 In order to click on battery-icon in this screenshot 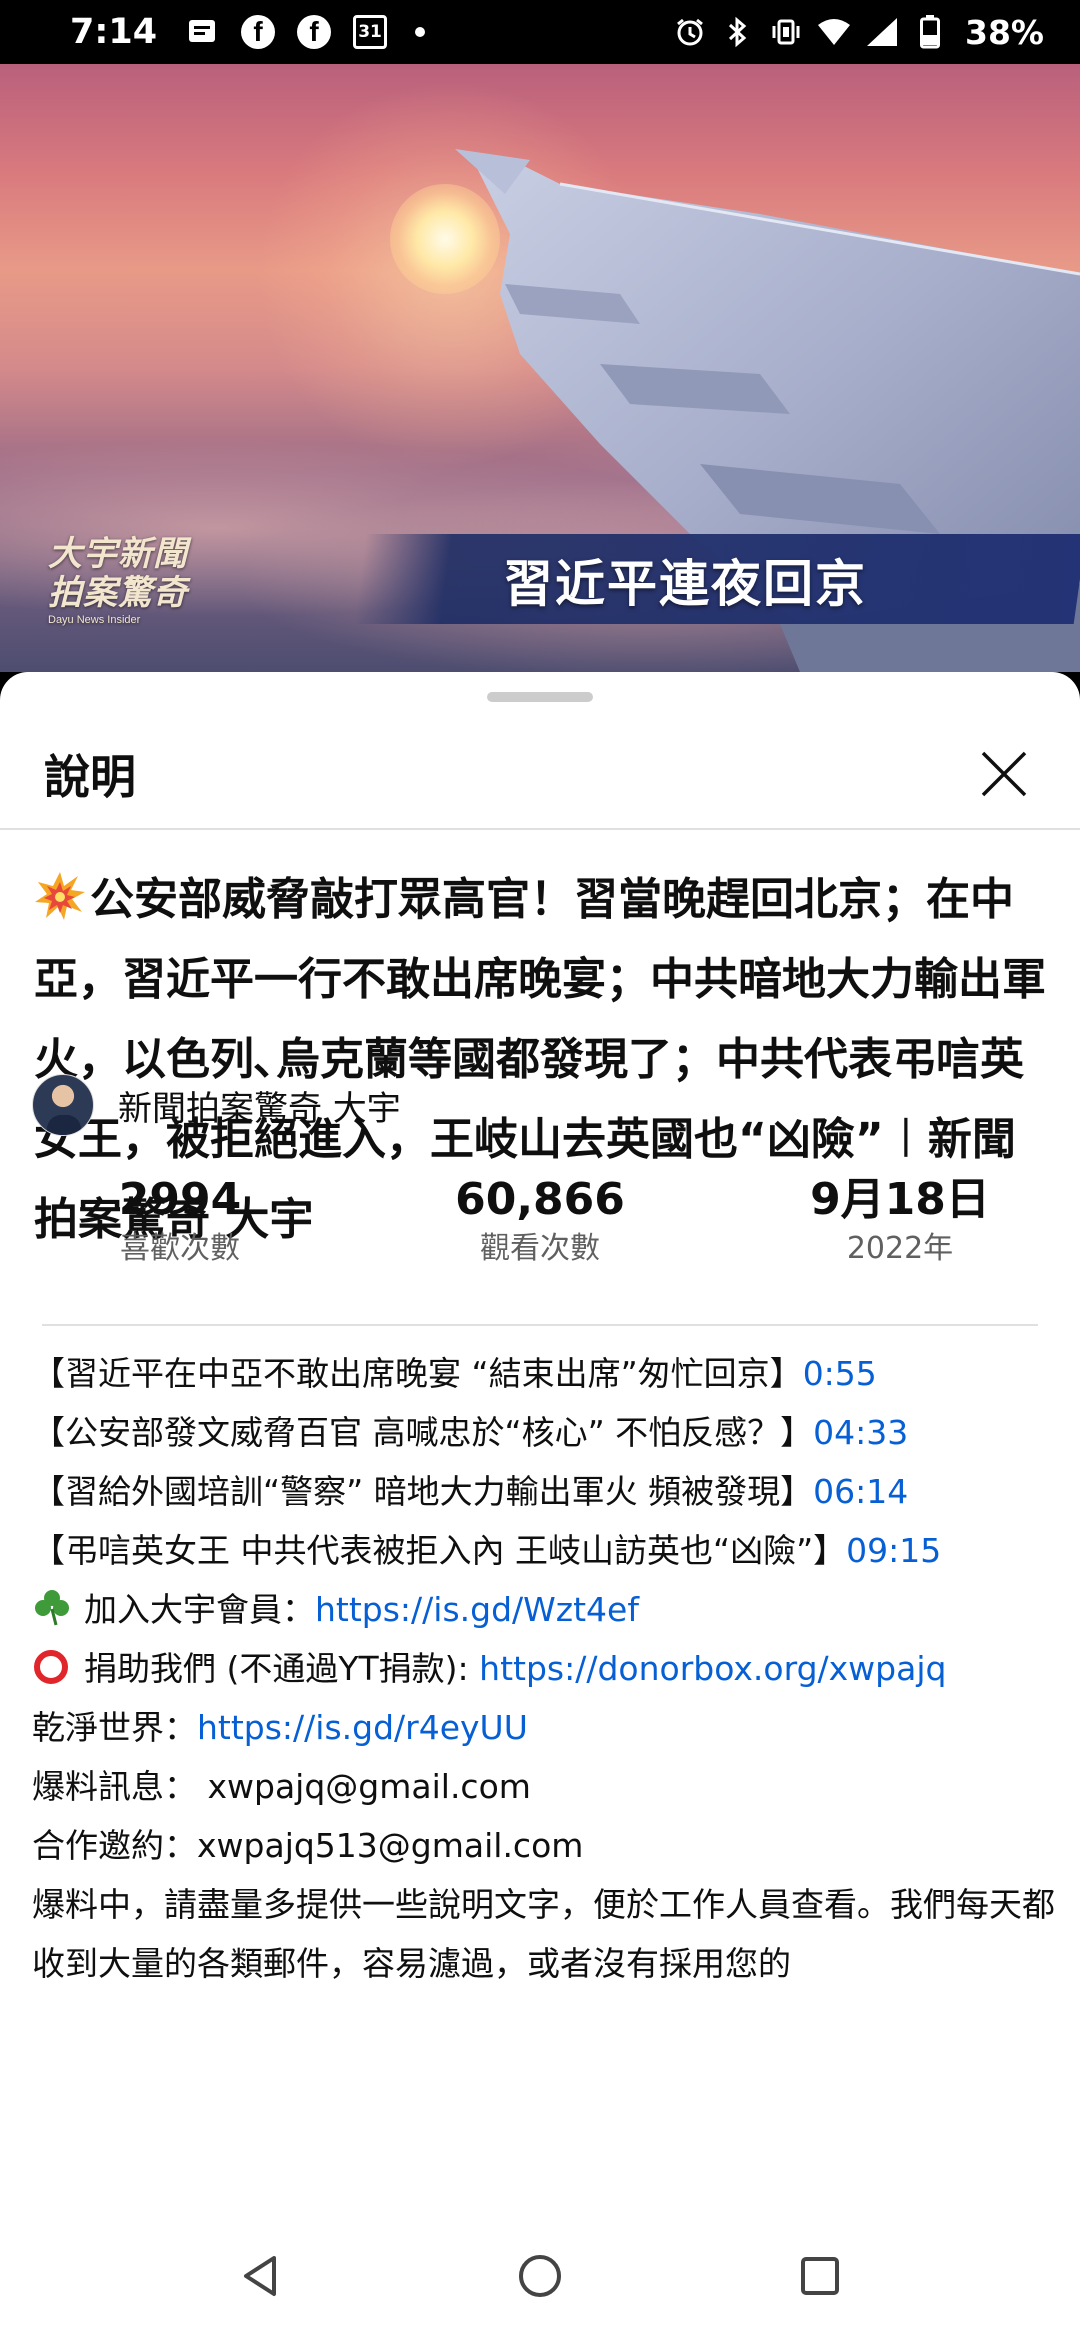, I will do `click(930, 32)`.